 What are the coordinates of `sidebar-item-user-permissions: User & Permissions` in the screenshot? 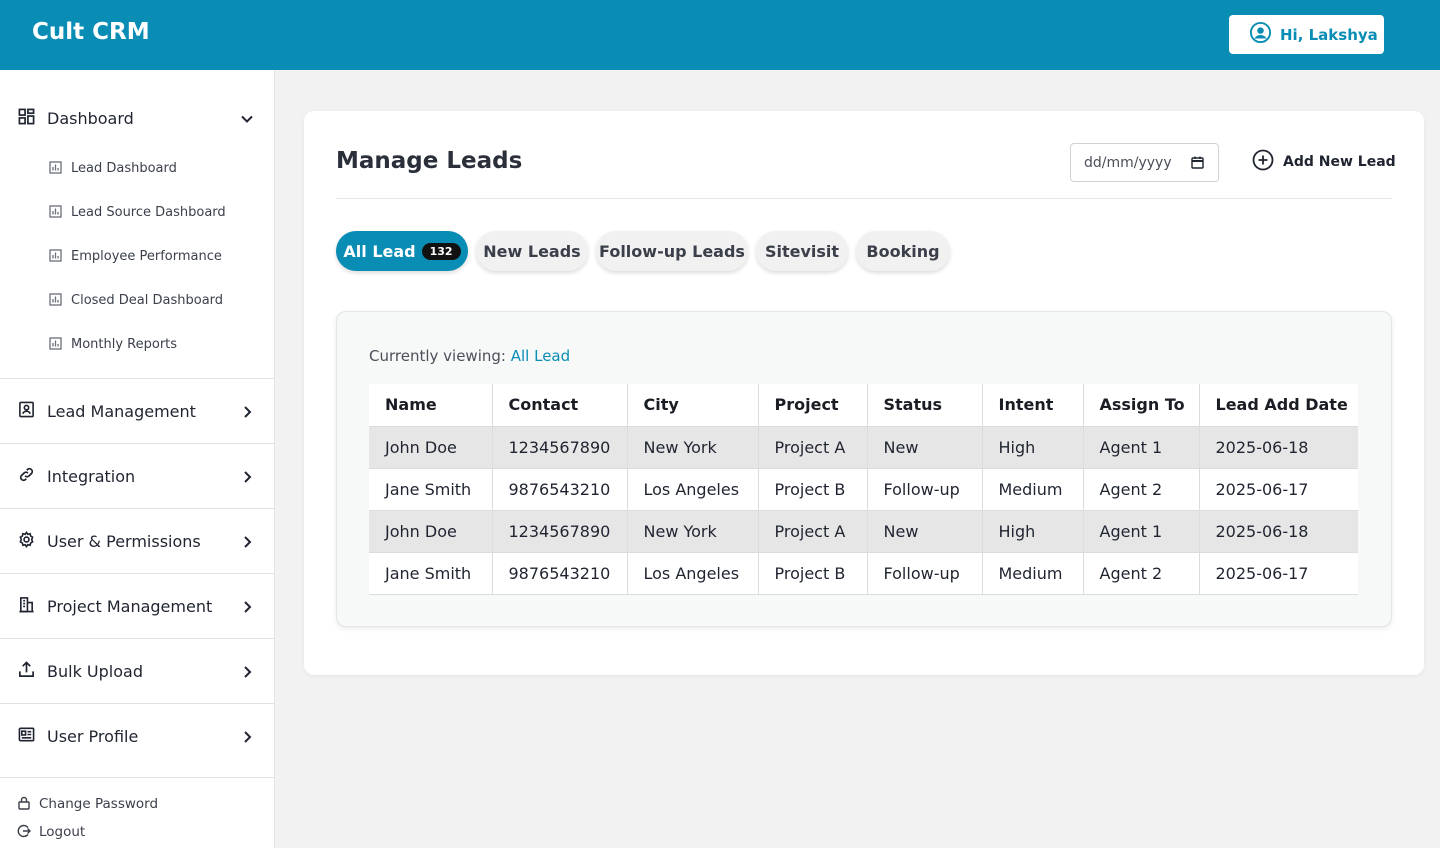 It's located at (137, 540).